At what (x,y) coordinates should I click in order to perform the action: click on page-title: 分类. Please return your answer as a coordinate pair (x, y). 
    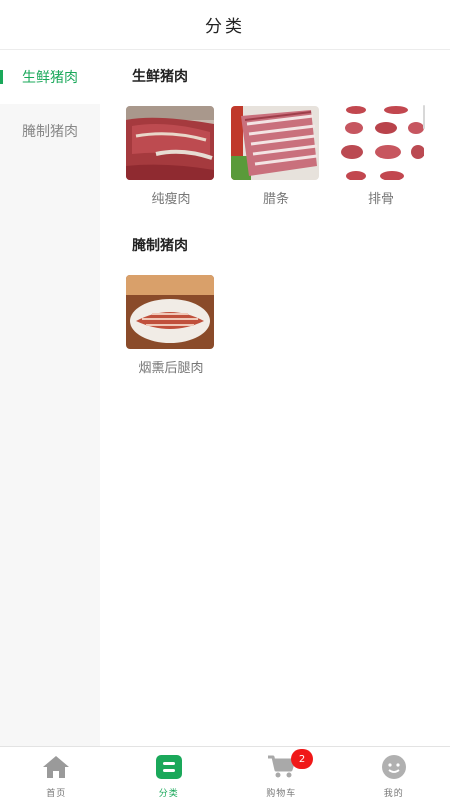
    Looking at the image, I should click on (225, 27).